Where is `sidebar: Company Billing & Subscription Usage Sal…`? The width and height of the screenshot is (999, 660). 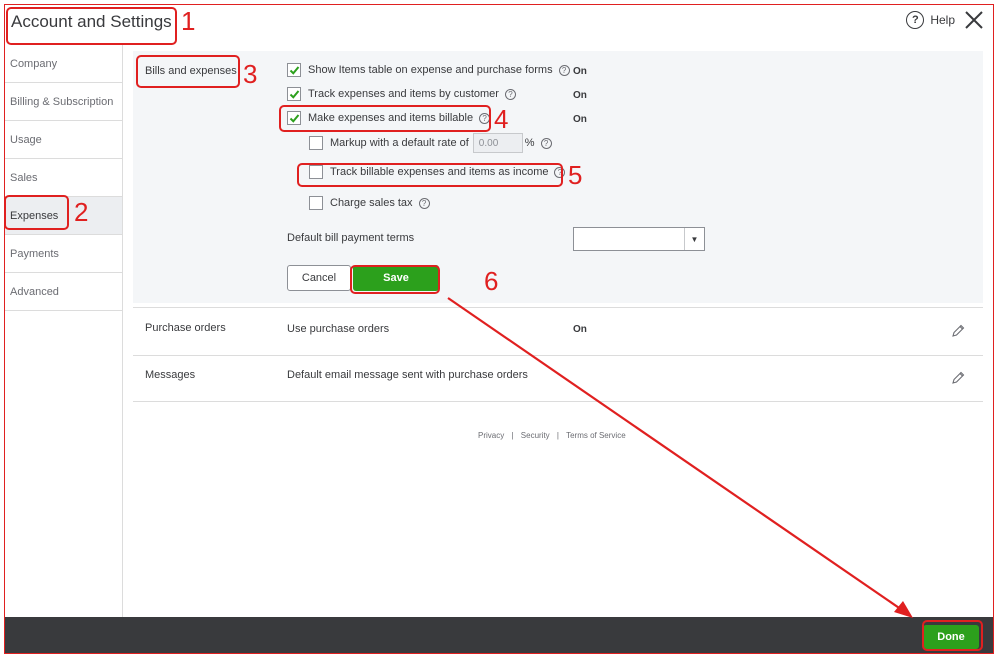
sidebar: Company Billing & Subscription Usage Sal… is located at coordinates (64, 331).